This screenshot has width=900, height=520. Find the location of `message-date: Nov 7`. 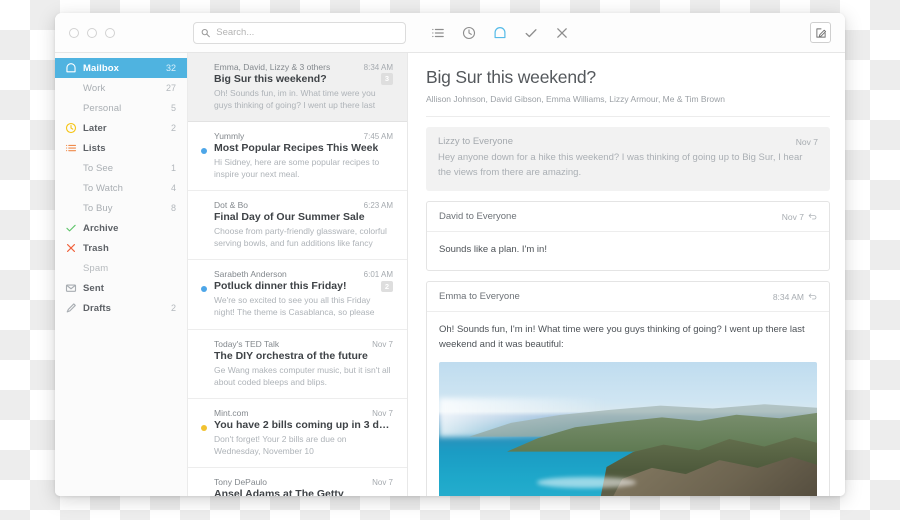

message-date: Nov 7 is located at coordinates (792, 216).